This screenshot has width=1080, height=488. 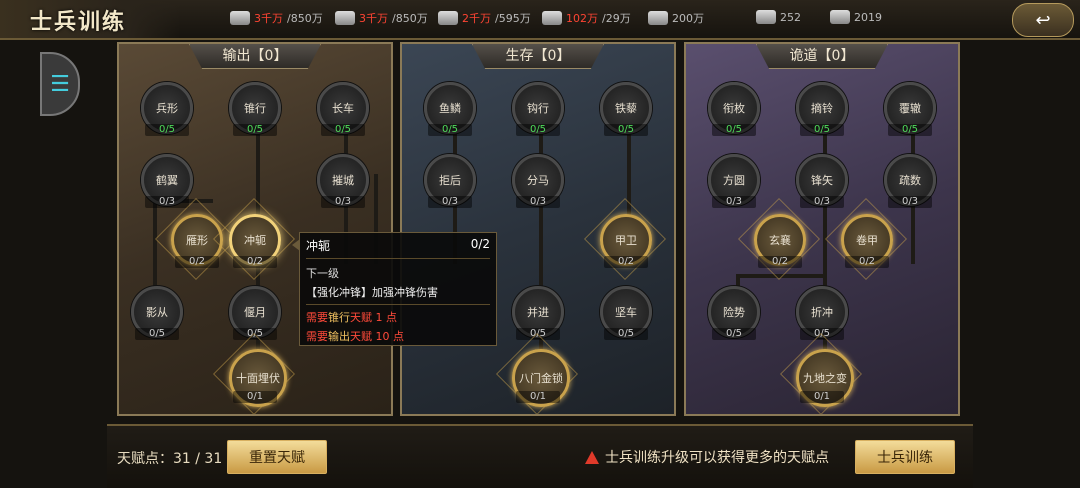 I want to click on soldier-training-button: 士兵训练, so click(x=905, y=457).